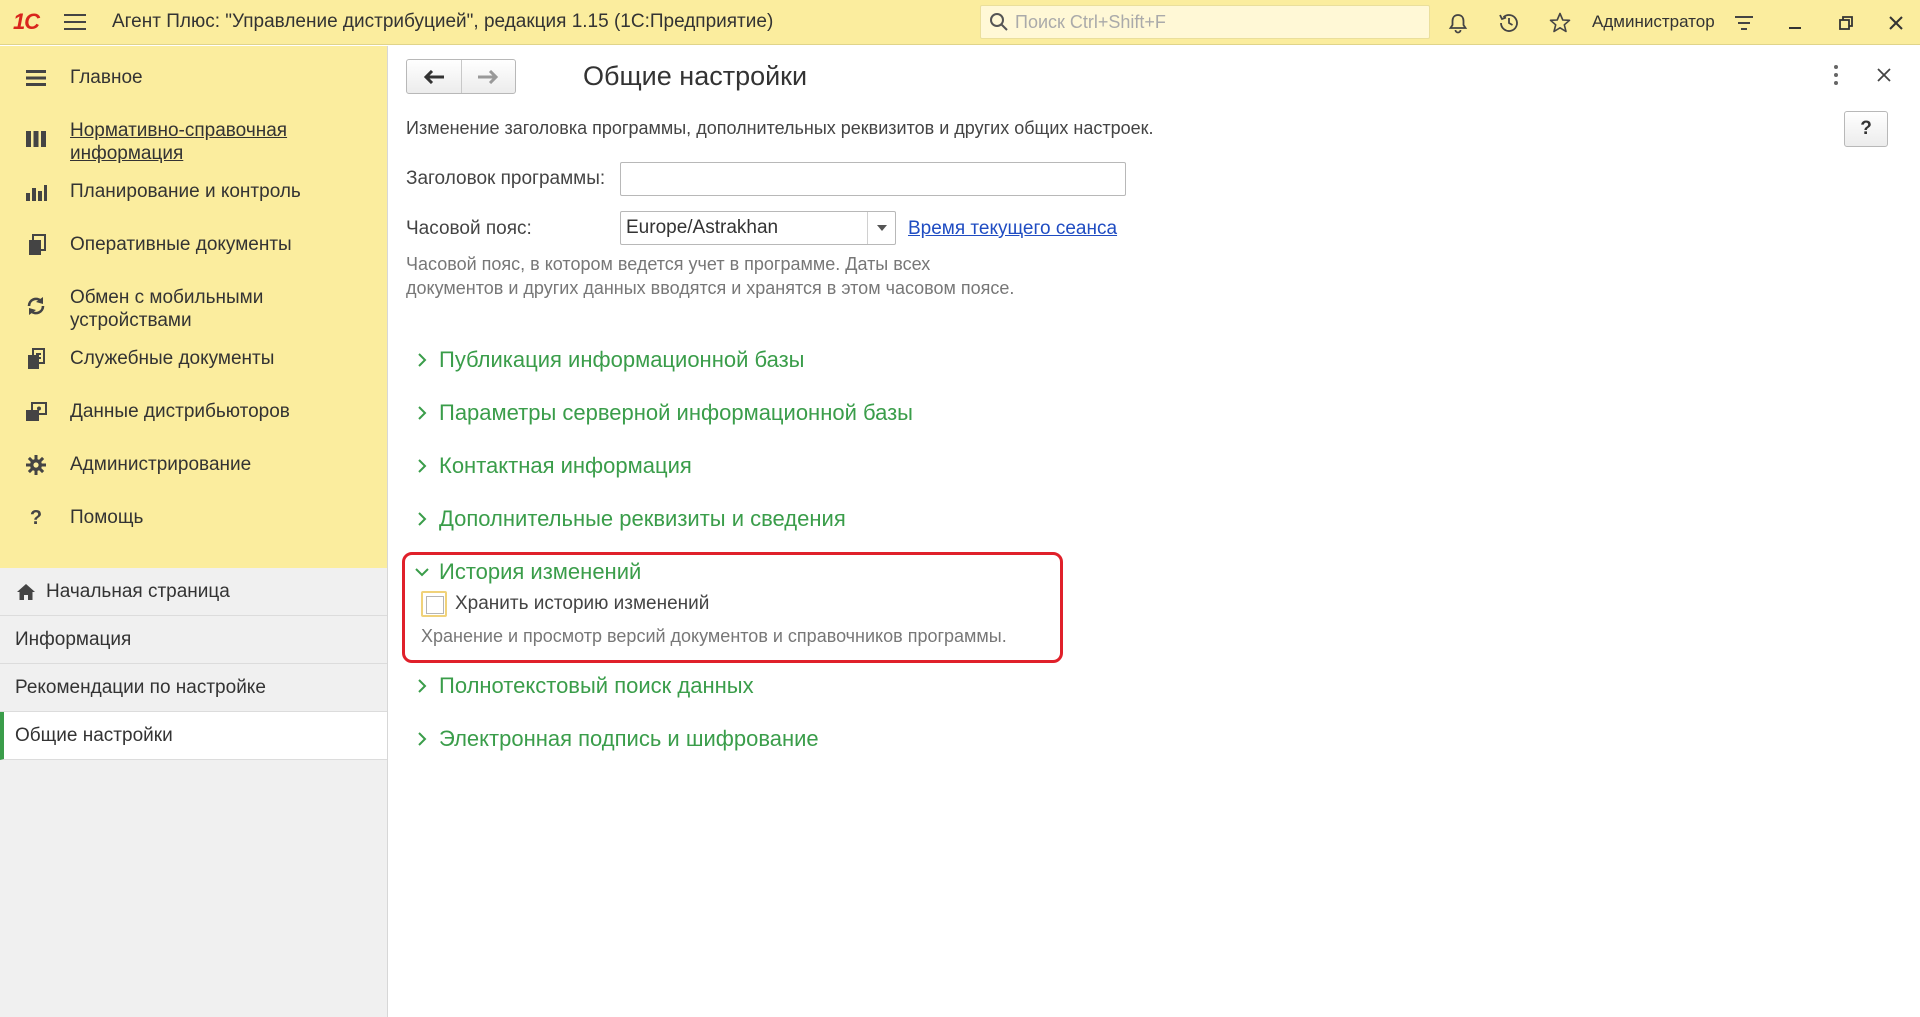 The image size is (1920, 1017). I want to click on restore-button, so click(1846, 22).